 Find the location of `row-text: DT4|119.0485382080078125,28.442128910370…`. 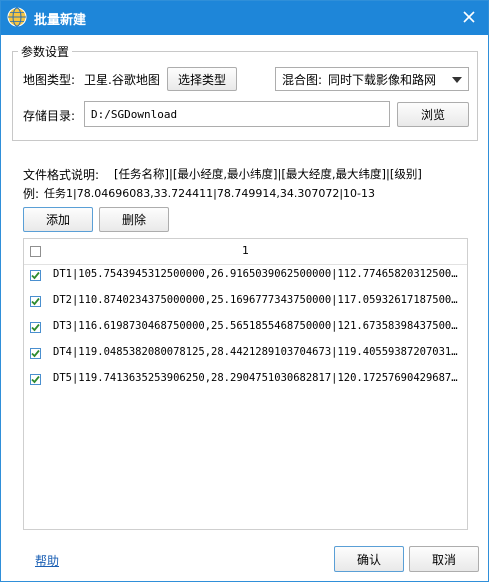

row-text: DT4|119.0485382080078125,28.442128910370… is located at coordinates (258, 352).